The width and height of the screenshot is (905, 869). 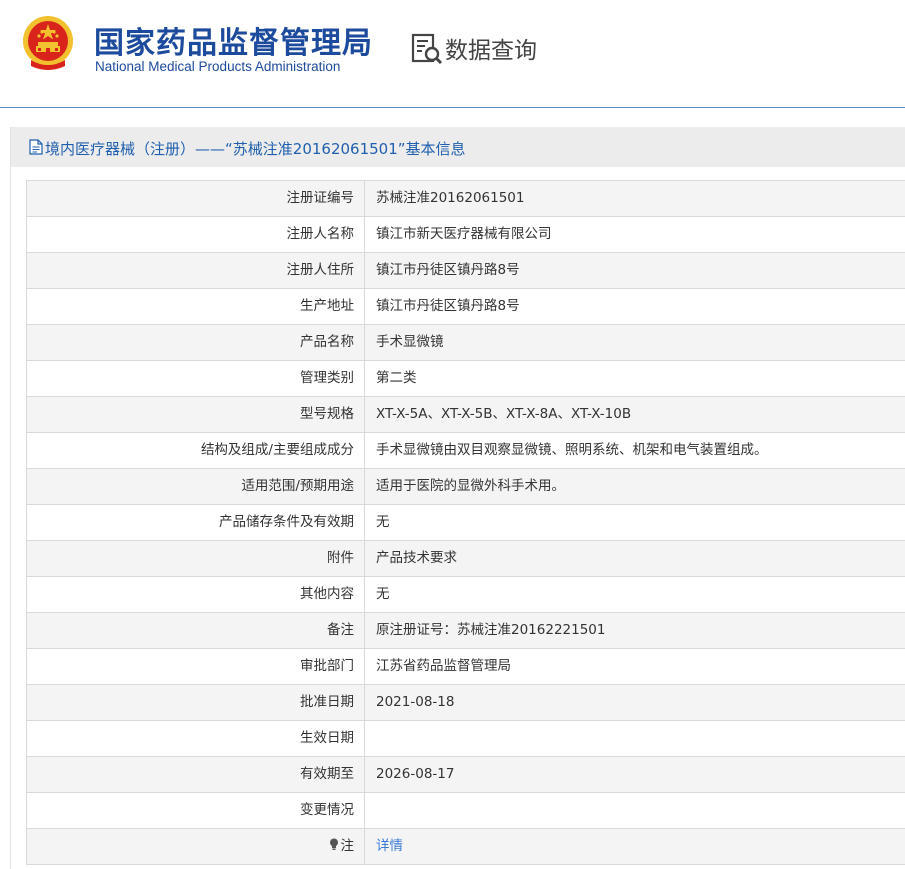 What do you see at coordinates (196, 234) in the screenshot?
I see `row-label: 注册人名称` at bounding box center [196, 234].